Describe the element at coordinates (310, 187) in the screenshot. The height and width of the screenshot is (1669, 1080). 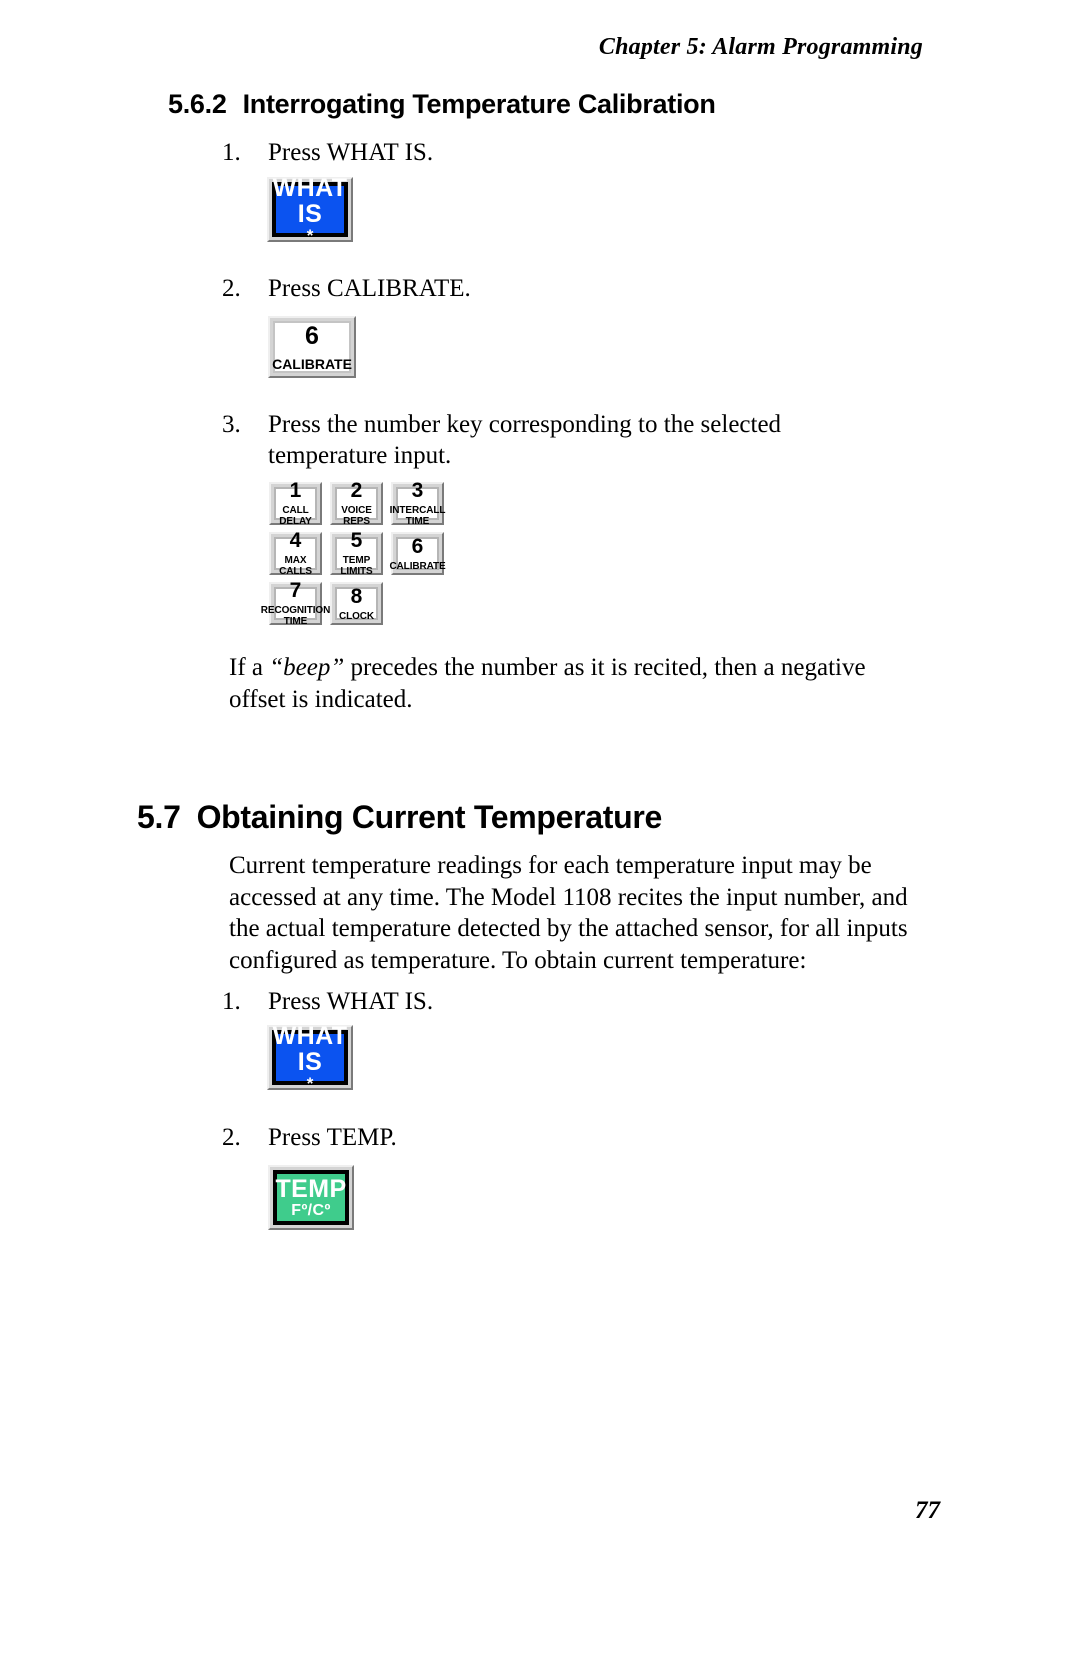
I see `key-what-is-line1: WHAT` at that location.